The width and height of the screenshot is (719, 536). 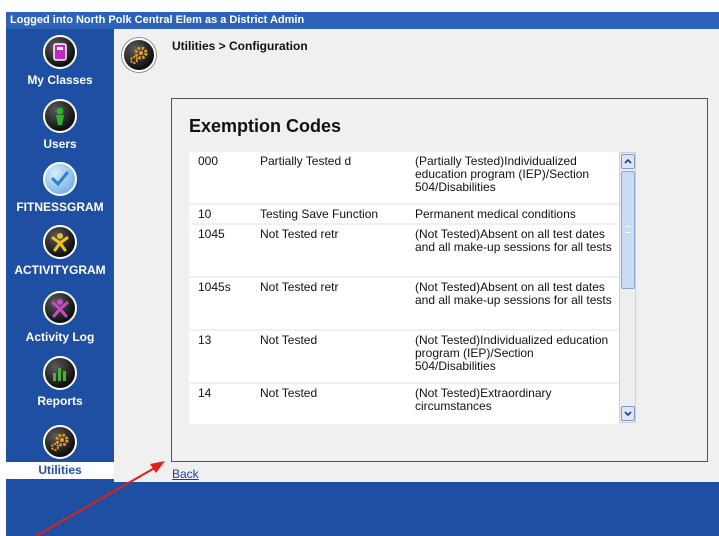 I want to click on sidebar-item-label: Reports, so click(x=60, y=401).